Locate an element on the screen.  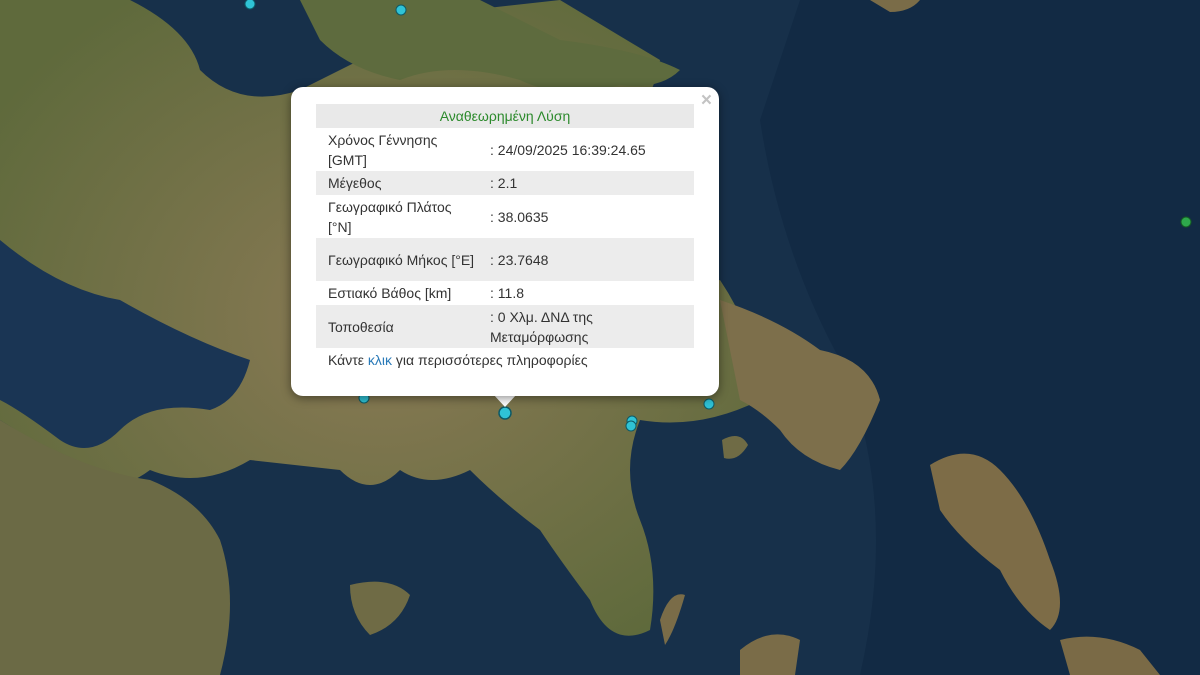
earthquake-marker-selected is located at coordinates (505, 413).